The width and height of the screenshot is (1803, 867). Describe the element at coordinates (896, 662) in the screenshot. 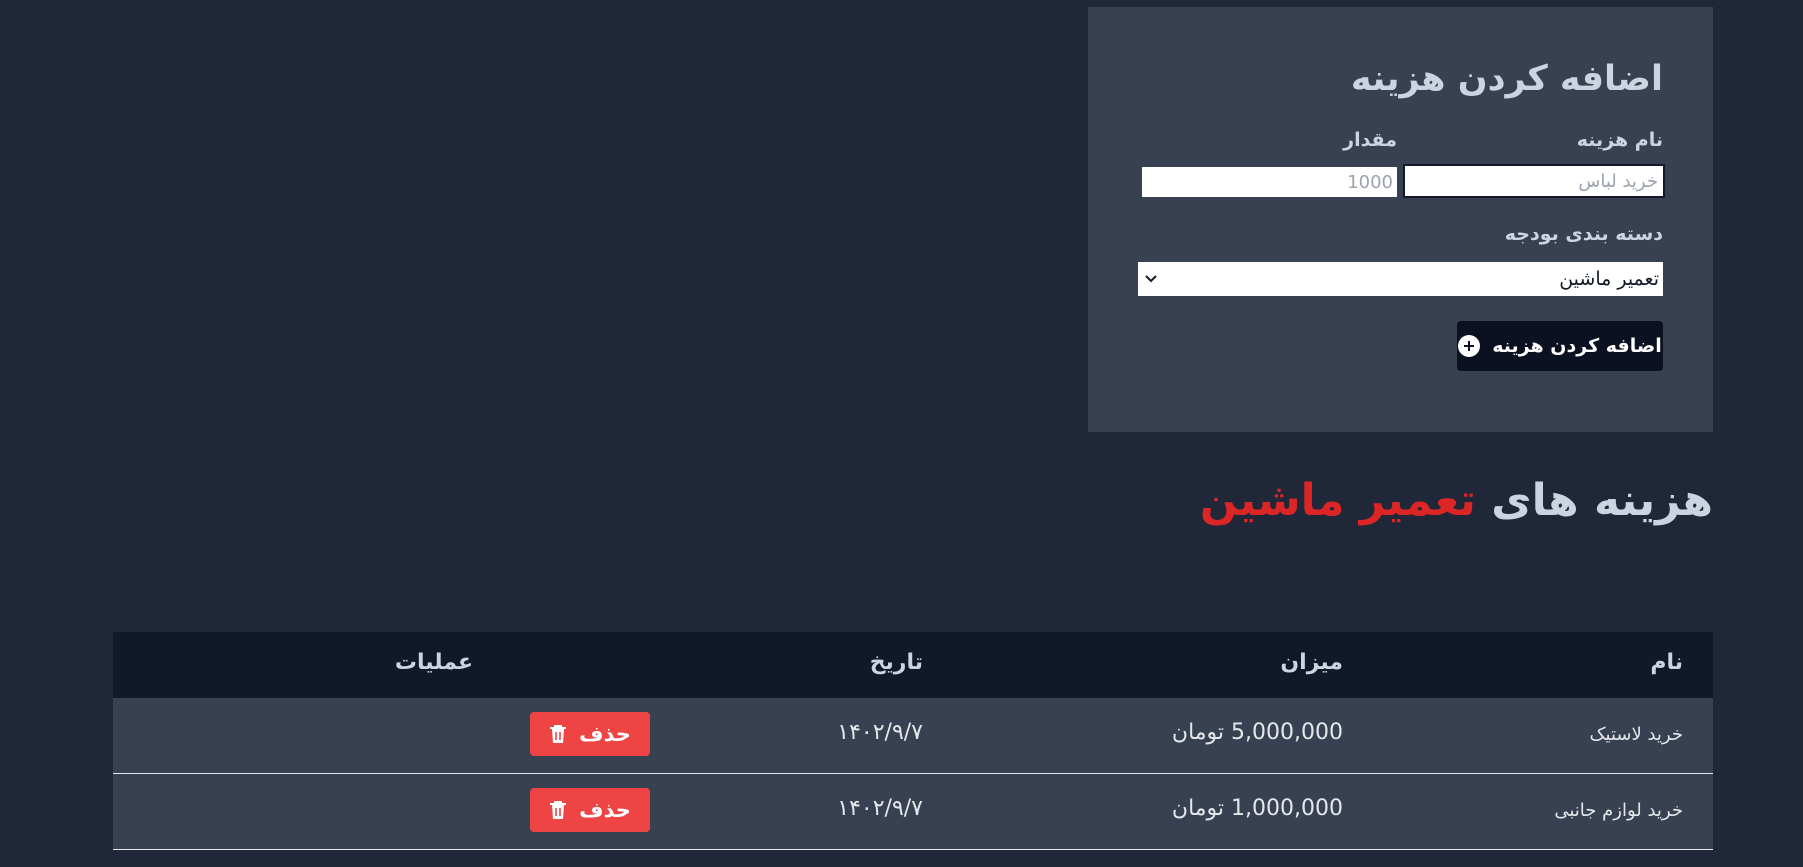

I see `header-date: تاریخ` at that location.